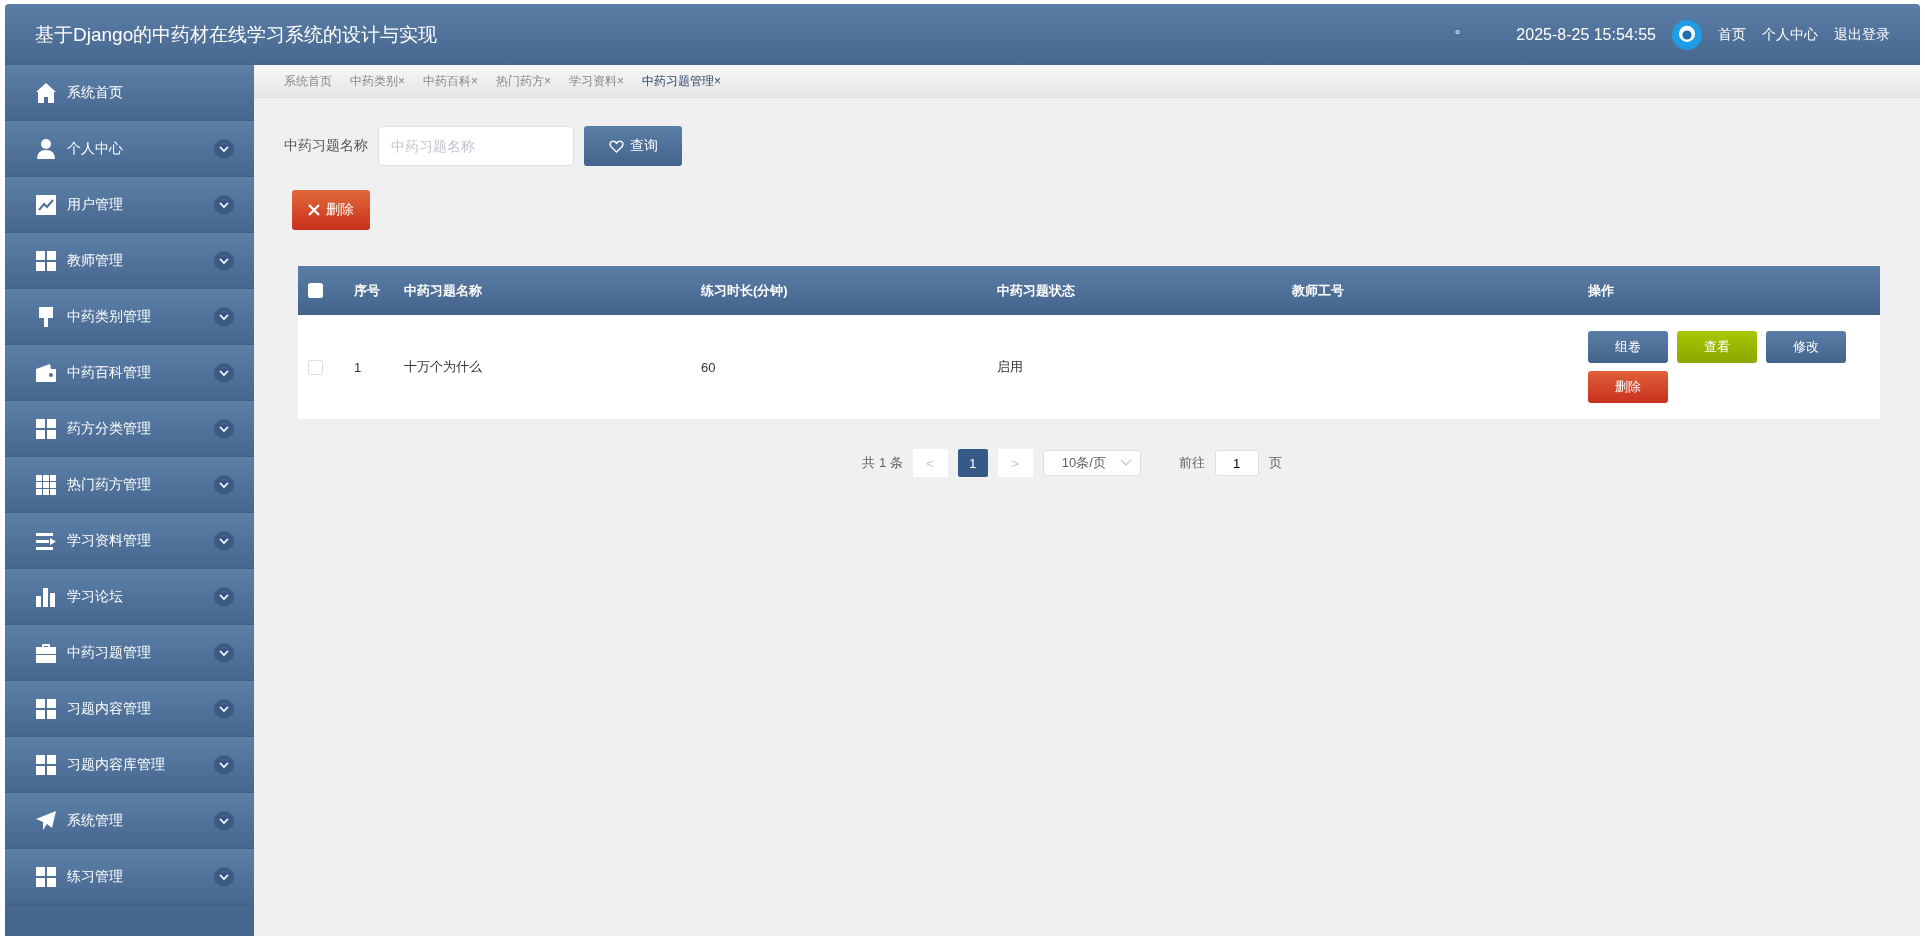 Image resolution: width=1925 pixels, height=940 pixels. I want to click on tab: 热门药方×, so click(524, 81).